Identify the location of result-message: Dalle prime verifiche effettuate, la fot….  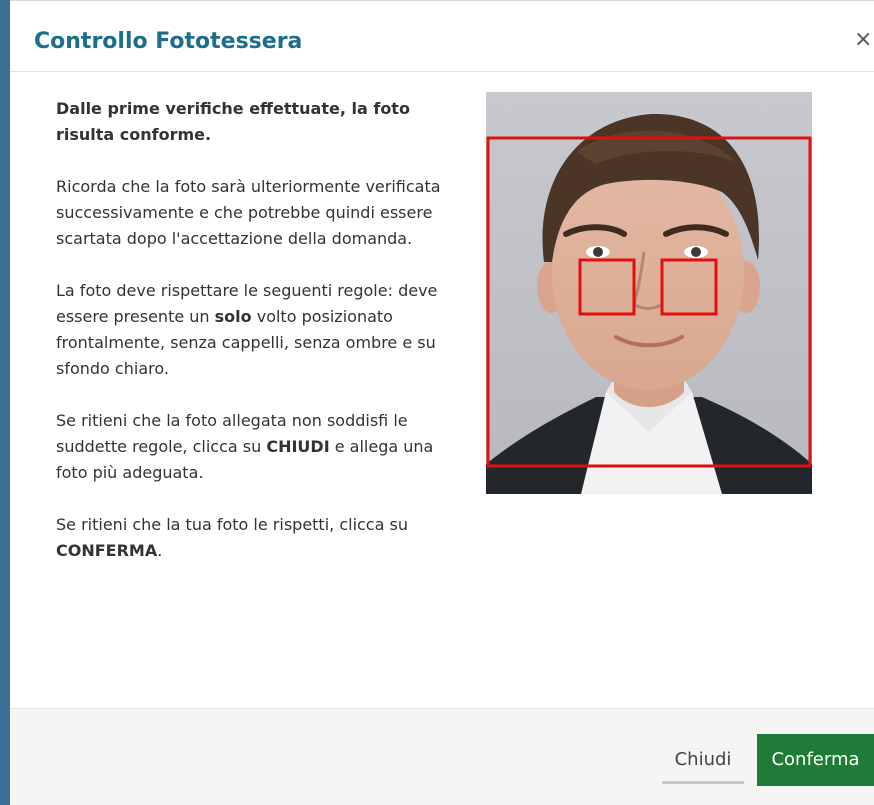
(233, 121).